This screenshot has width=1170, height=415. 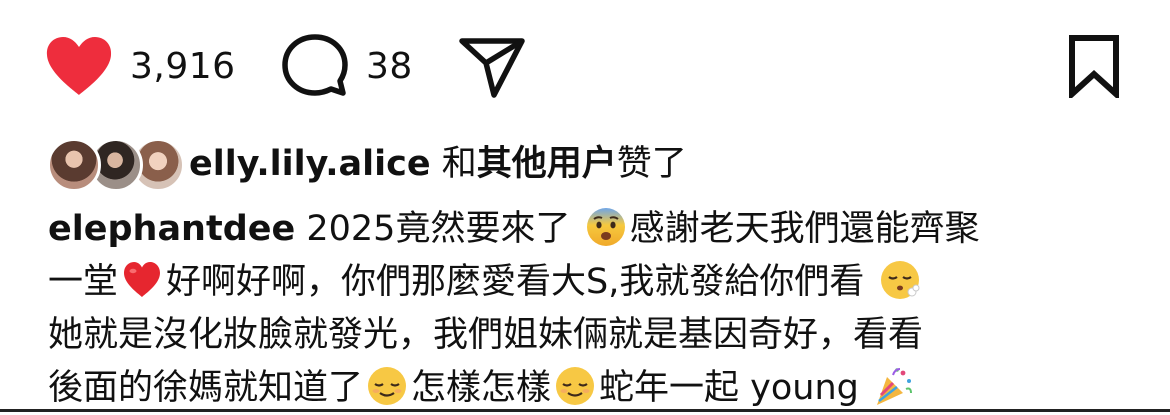 I want to click on liker-username: elly.lily.alice, so click(x=310, y=164).